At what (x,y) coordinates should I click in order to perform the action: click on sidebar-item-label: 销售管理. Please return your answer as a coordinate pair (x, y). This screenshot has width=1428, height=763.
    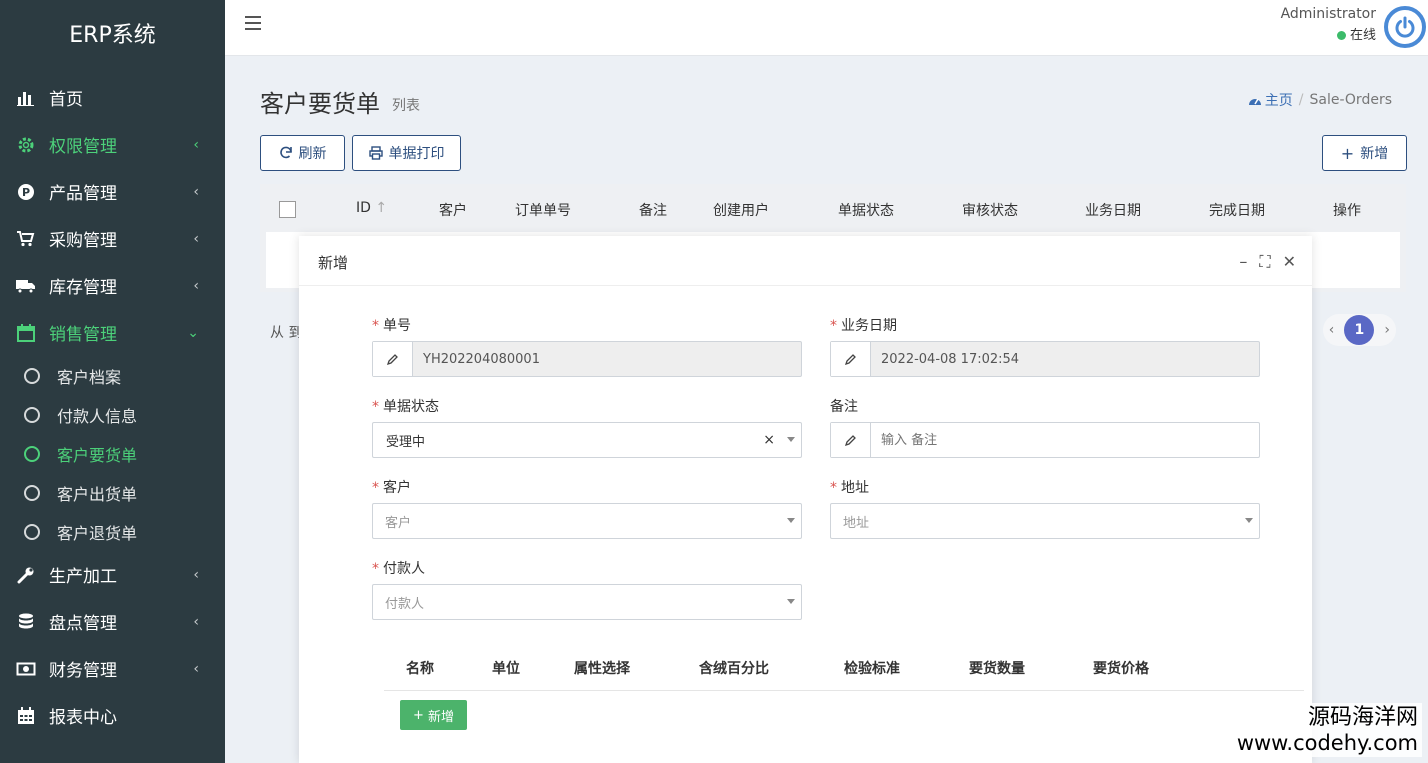
    Looking at the image, I should click on (83, 335).